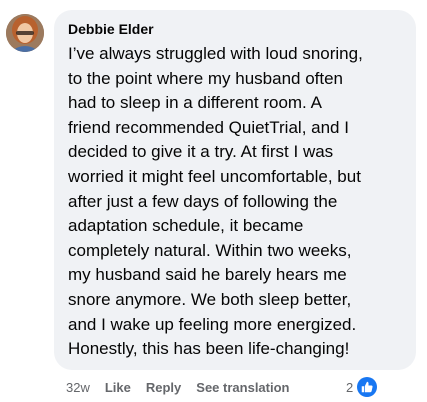  I want to click on reply-button: Reply, so click(163, 387).